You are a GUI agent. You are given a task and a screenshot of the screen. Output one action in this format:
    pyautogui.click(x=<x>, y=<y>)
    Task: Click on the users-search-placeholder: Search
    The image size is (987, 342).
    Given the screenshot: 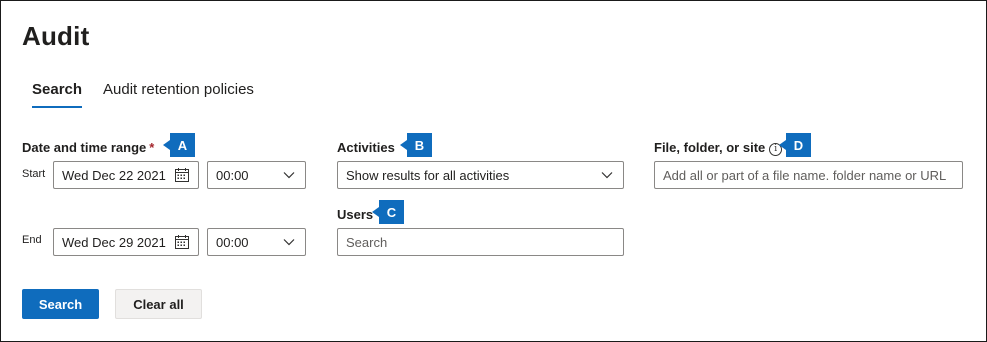 What is the action you would take?
    pyautogui.click(x=367, y=242)
    